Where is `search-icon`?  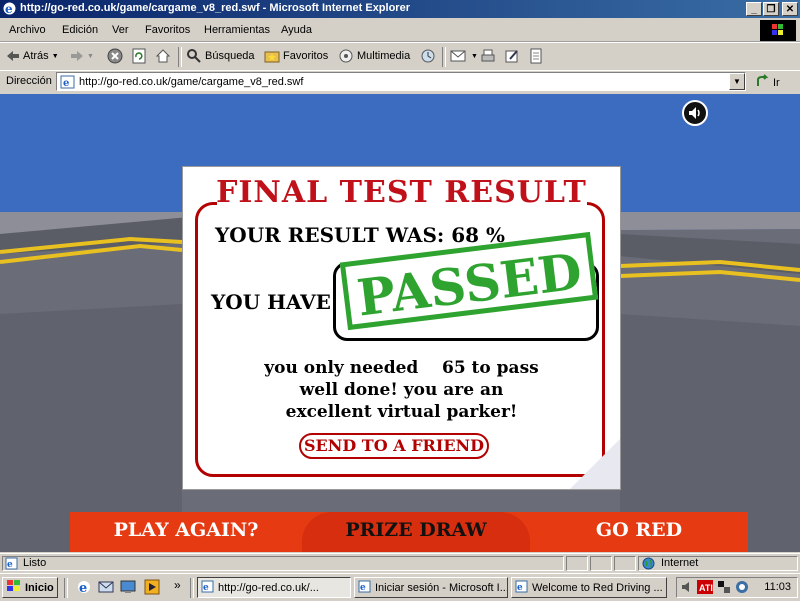 search-icon is located at coordinates (194, 56).